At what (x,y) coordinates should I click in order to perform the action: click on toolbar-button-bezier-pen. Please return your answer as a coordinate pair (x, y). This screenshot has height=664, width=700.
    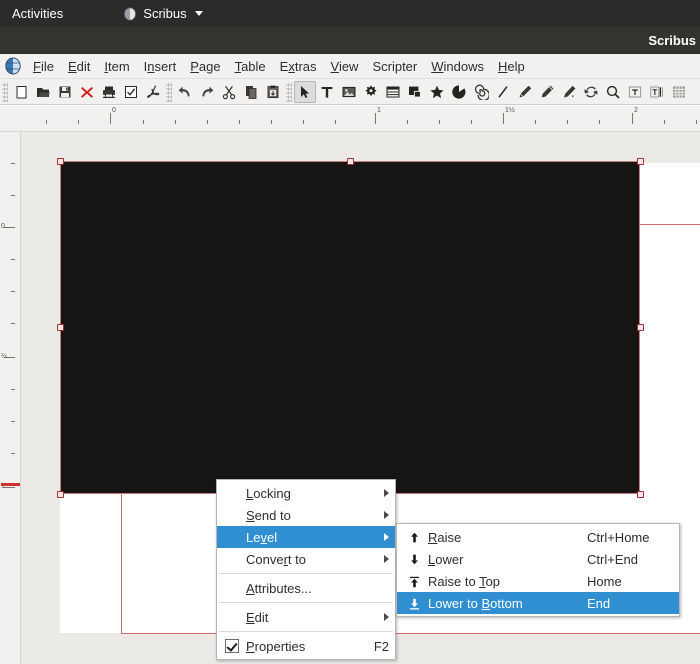
    Looking at the image, I should click on (525, 92).